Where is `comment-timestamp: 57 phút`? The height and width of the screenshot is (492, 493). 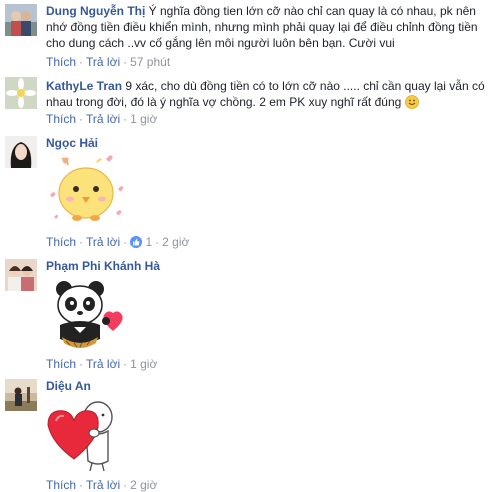 comment-timestamp: 57 phút is located at coordinates (150, 62).